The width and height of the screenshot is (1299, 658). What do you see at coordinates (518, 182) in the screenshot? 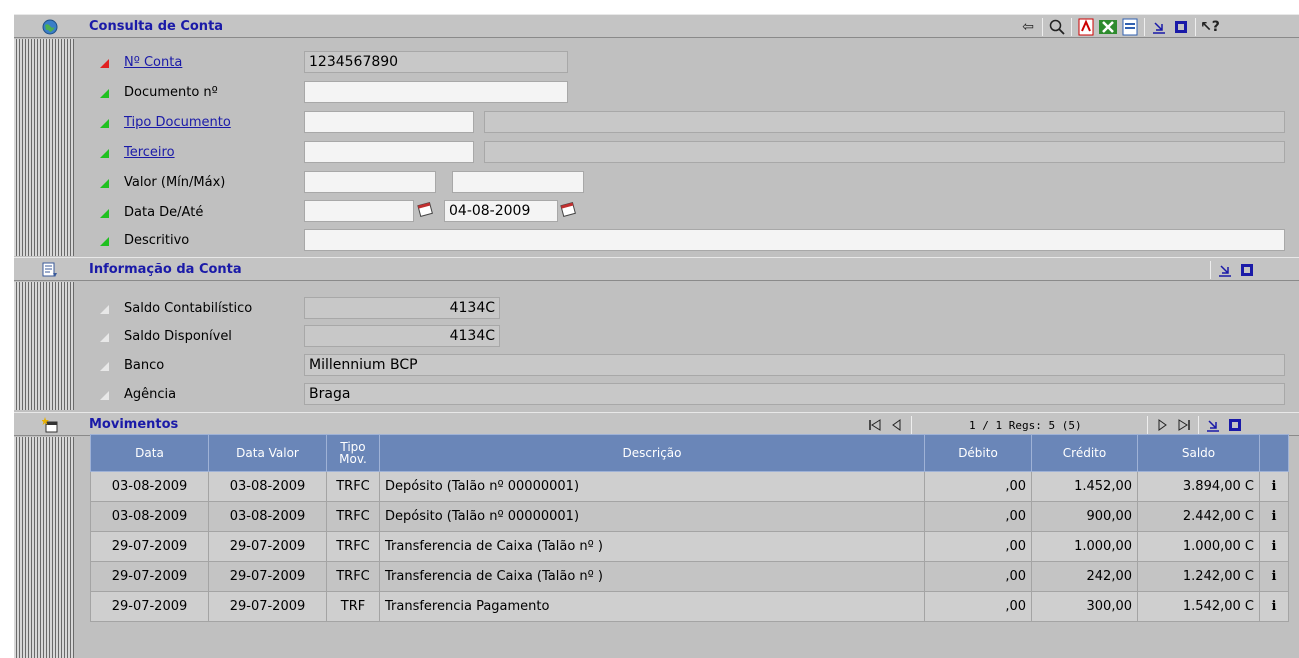
I see `valor-max-input` at bounding box center [518, 182].